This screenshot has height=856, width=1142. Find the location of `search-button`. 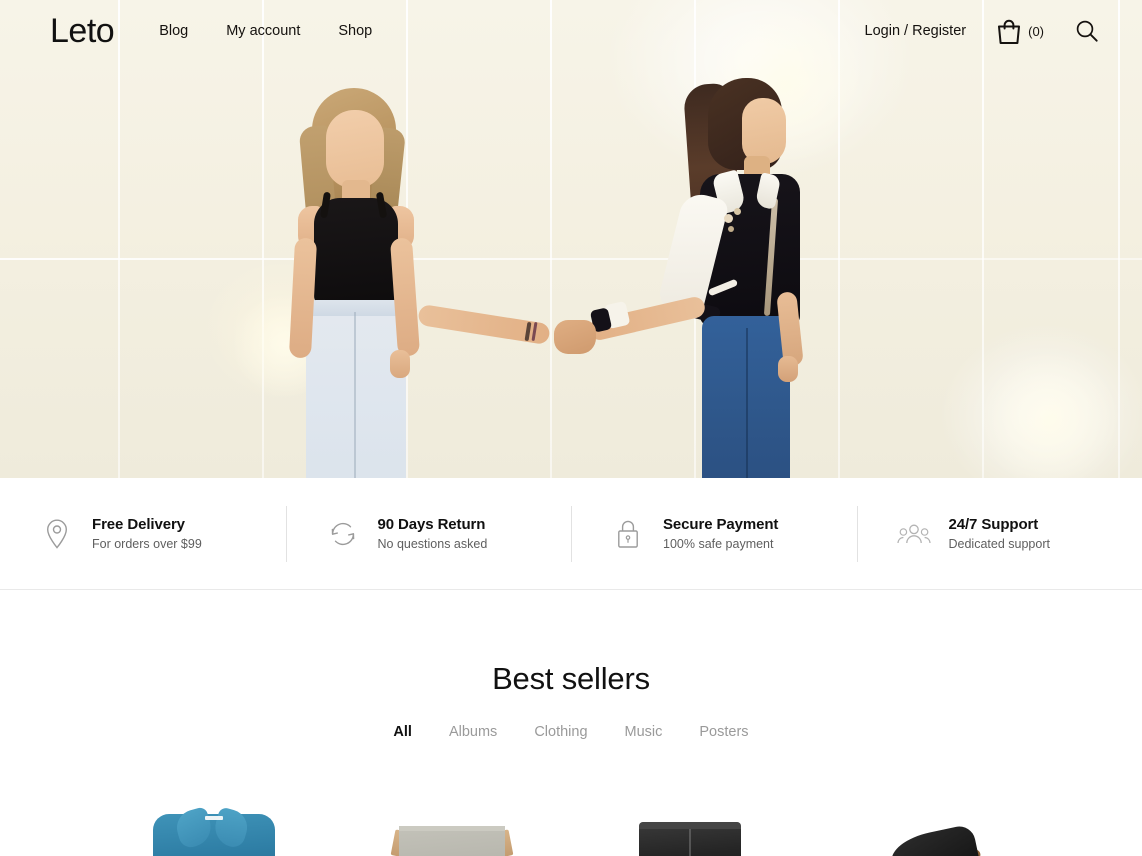

search-button is located at coordinates (1087, 31).